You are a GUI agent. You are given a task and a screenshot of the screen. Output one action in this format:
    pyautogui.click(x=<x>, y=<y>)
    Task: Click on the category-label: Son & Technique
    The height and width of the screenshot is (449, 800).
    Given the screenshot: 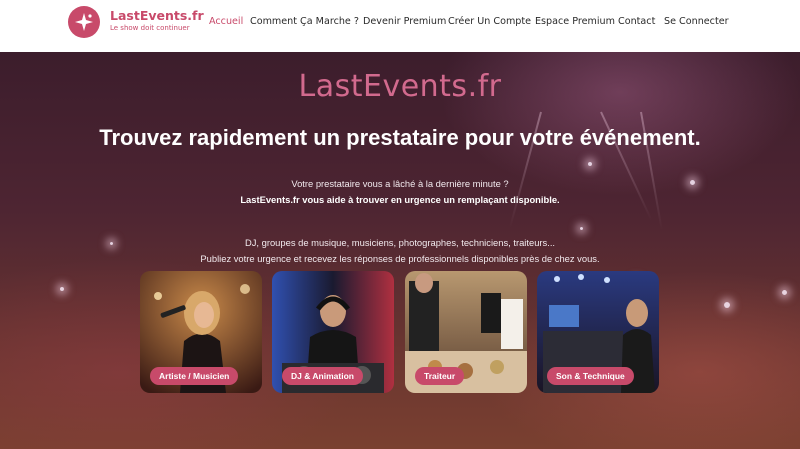 What is the action you would take?
    pyautogui.click(x=590, y=376)
    